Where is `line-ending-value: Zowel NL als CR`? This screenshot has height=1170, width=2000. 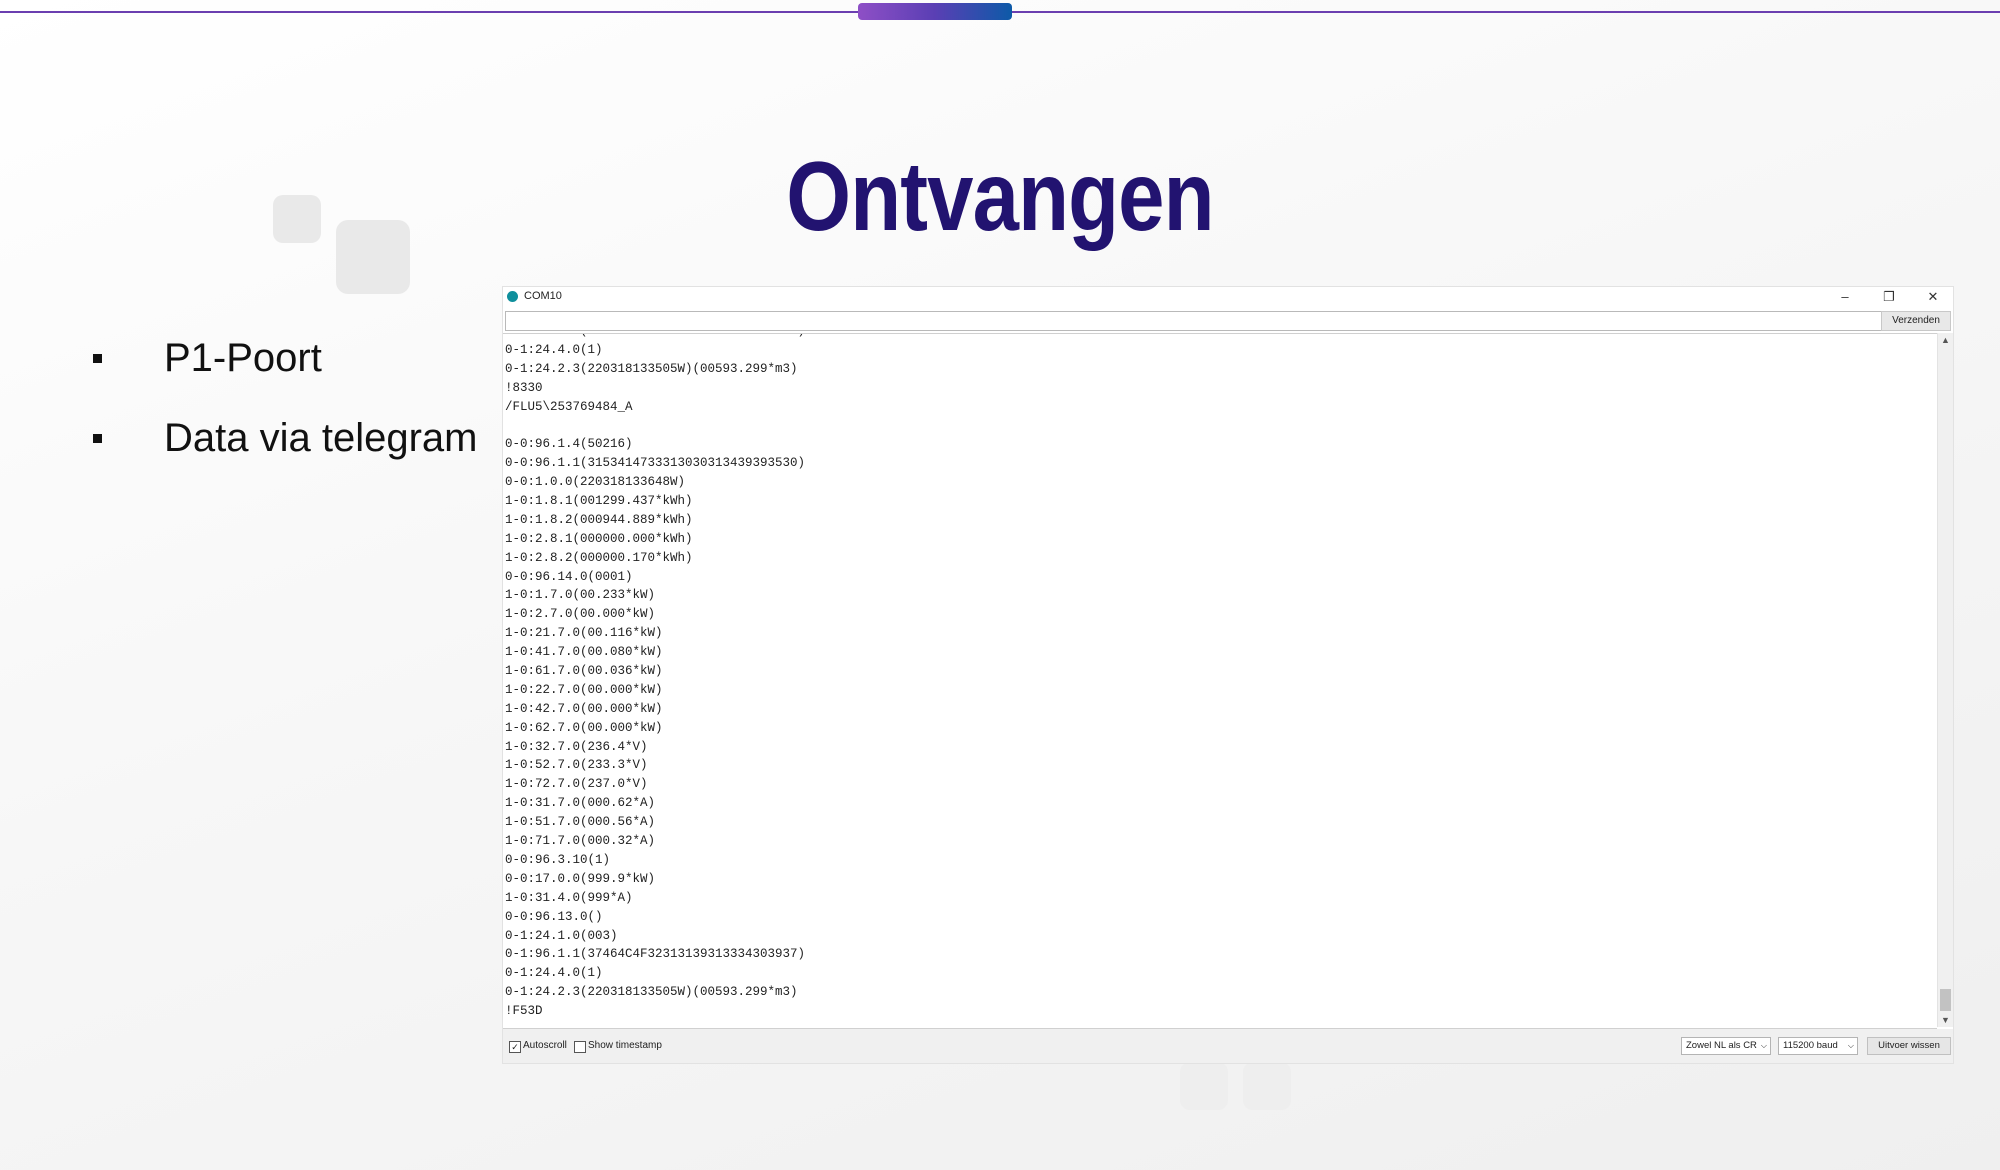
line-ending-value: Zowel NL als CR is located at coordinates (1721, 1045).